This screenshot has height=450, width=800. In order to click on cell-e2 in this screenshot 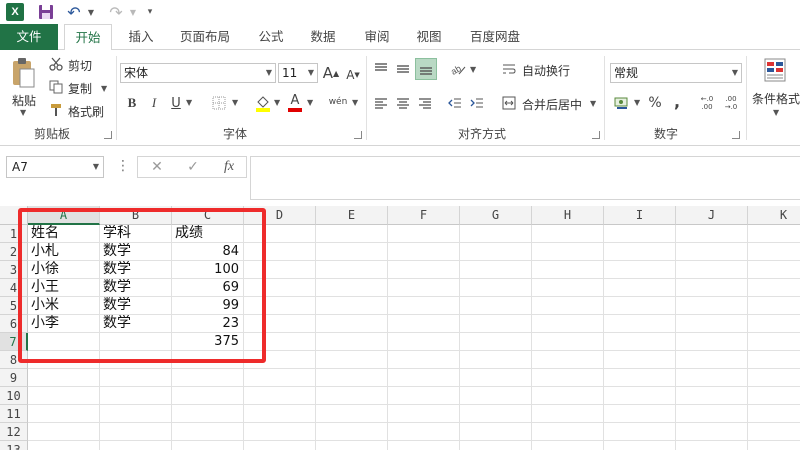, I will do `click(352, 252)`.